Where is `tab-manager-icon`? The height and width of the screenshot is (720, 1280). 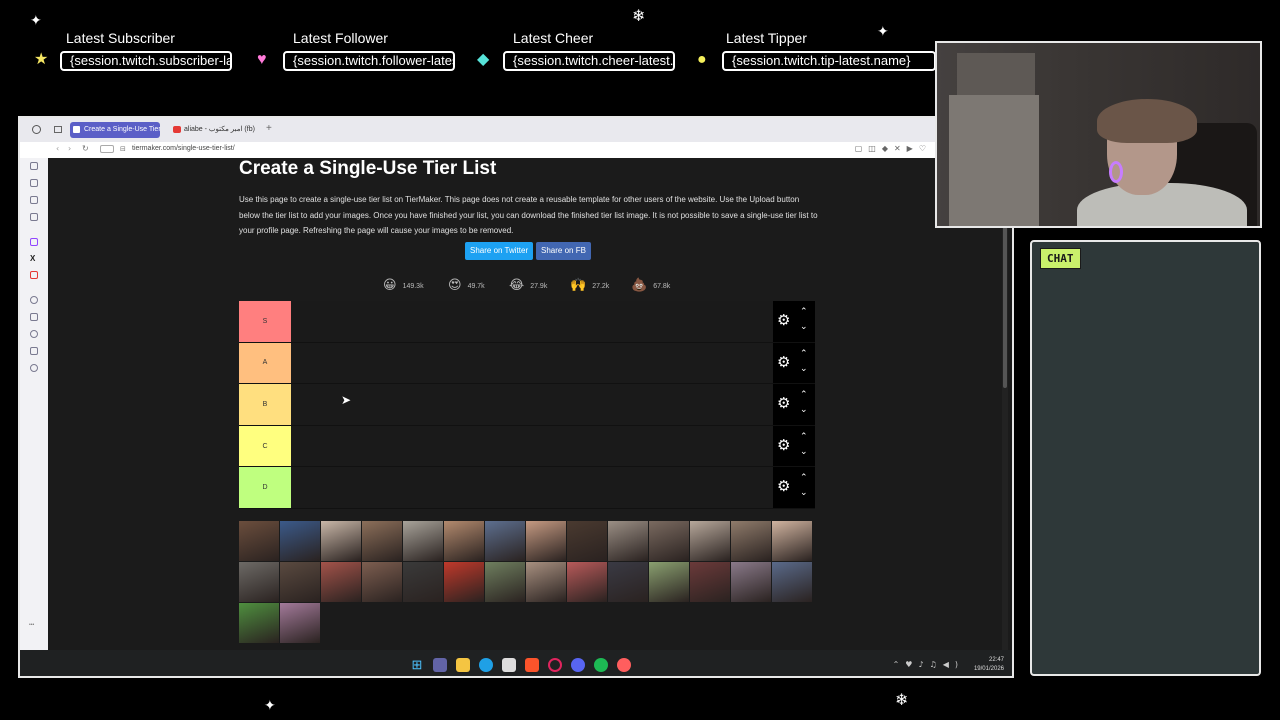 tab-manager-icon is located at coordinates (58, 129).